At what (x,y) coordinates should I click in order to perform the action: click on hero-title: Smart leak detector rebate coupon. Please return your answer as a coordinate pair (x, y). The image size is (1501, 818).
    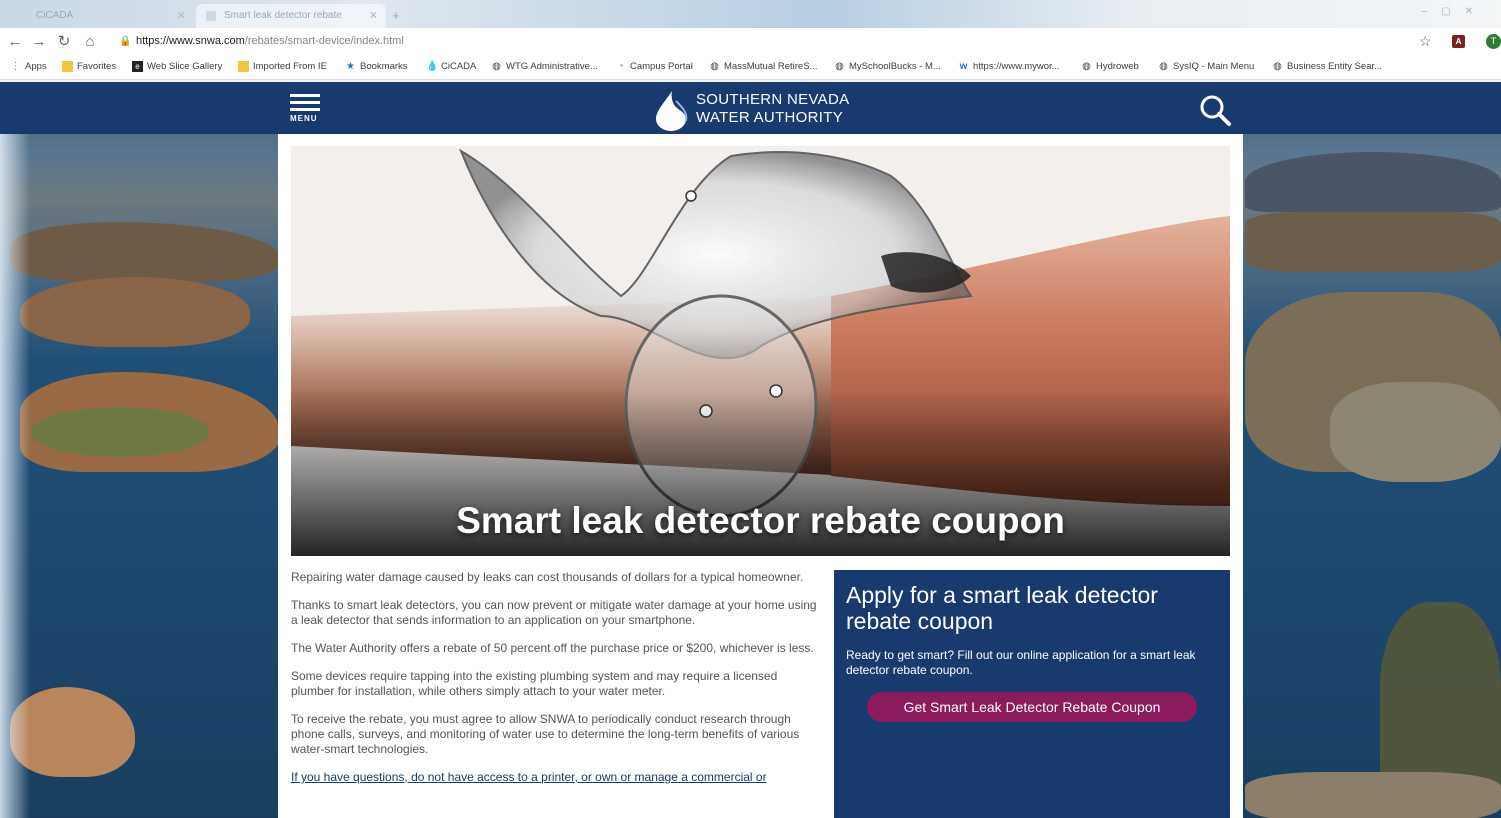
    Looking at the image, I should click on (760, 520).